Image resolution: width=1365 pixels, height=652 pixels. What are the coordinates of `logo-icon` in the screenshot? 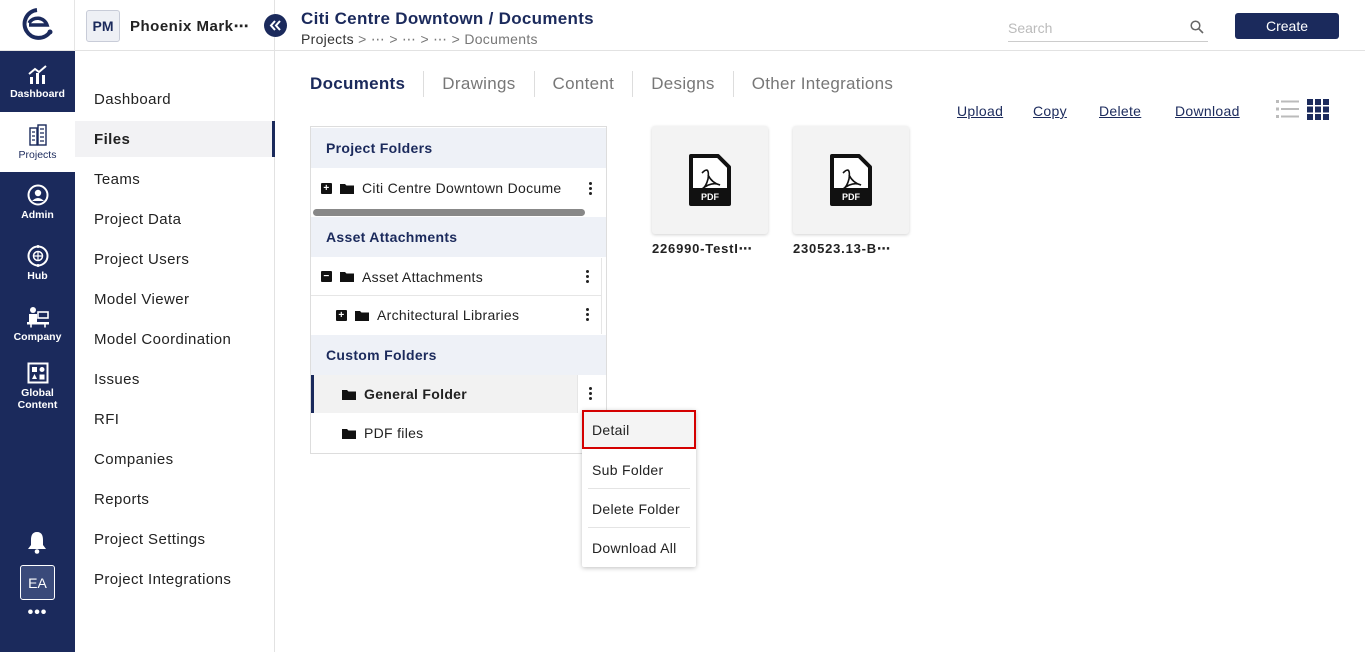 It's located at (37, 24).